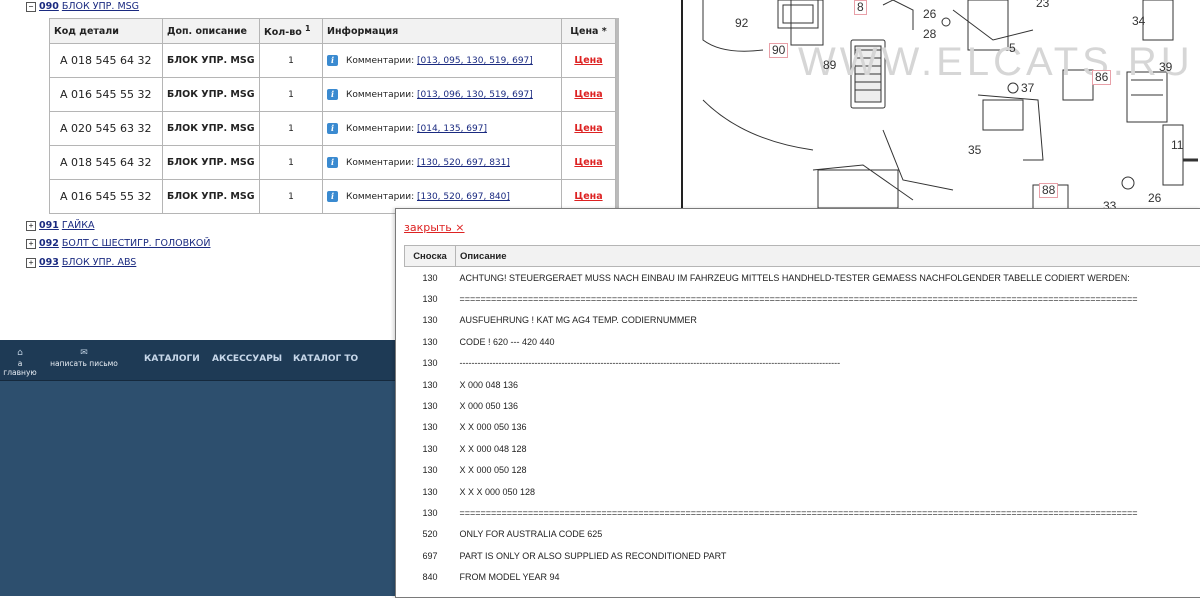 Image resolution: width=1200 pixels, height=598 pixels. I want to click on footnote-ref: 697, so click(430, 555).